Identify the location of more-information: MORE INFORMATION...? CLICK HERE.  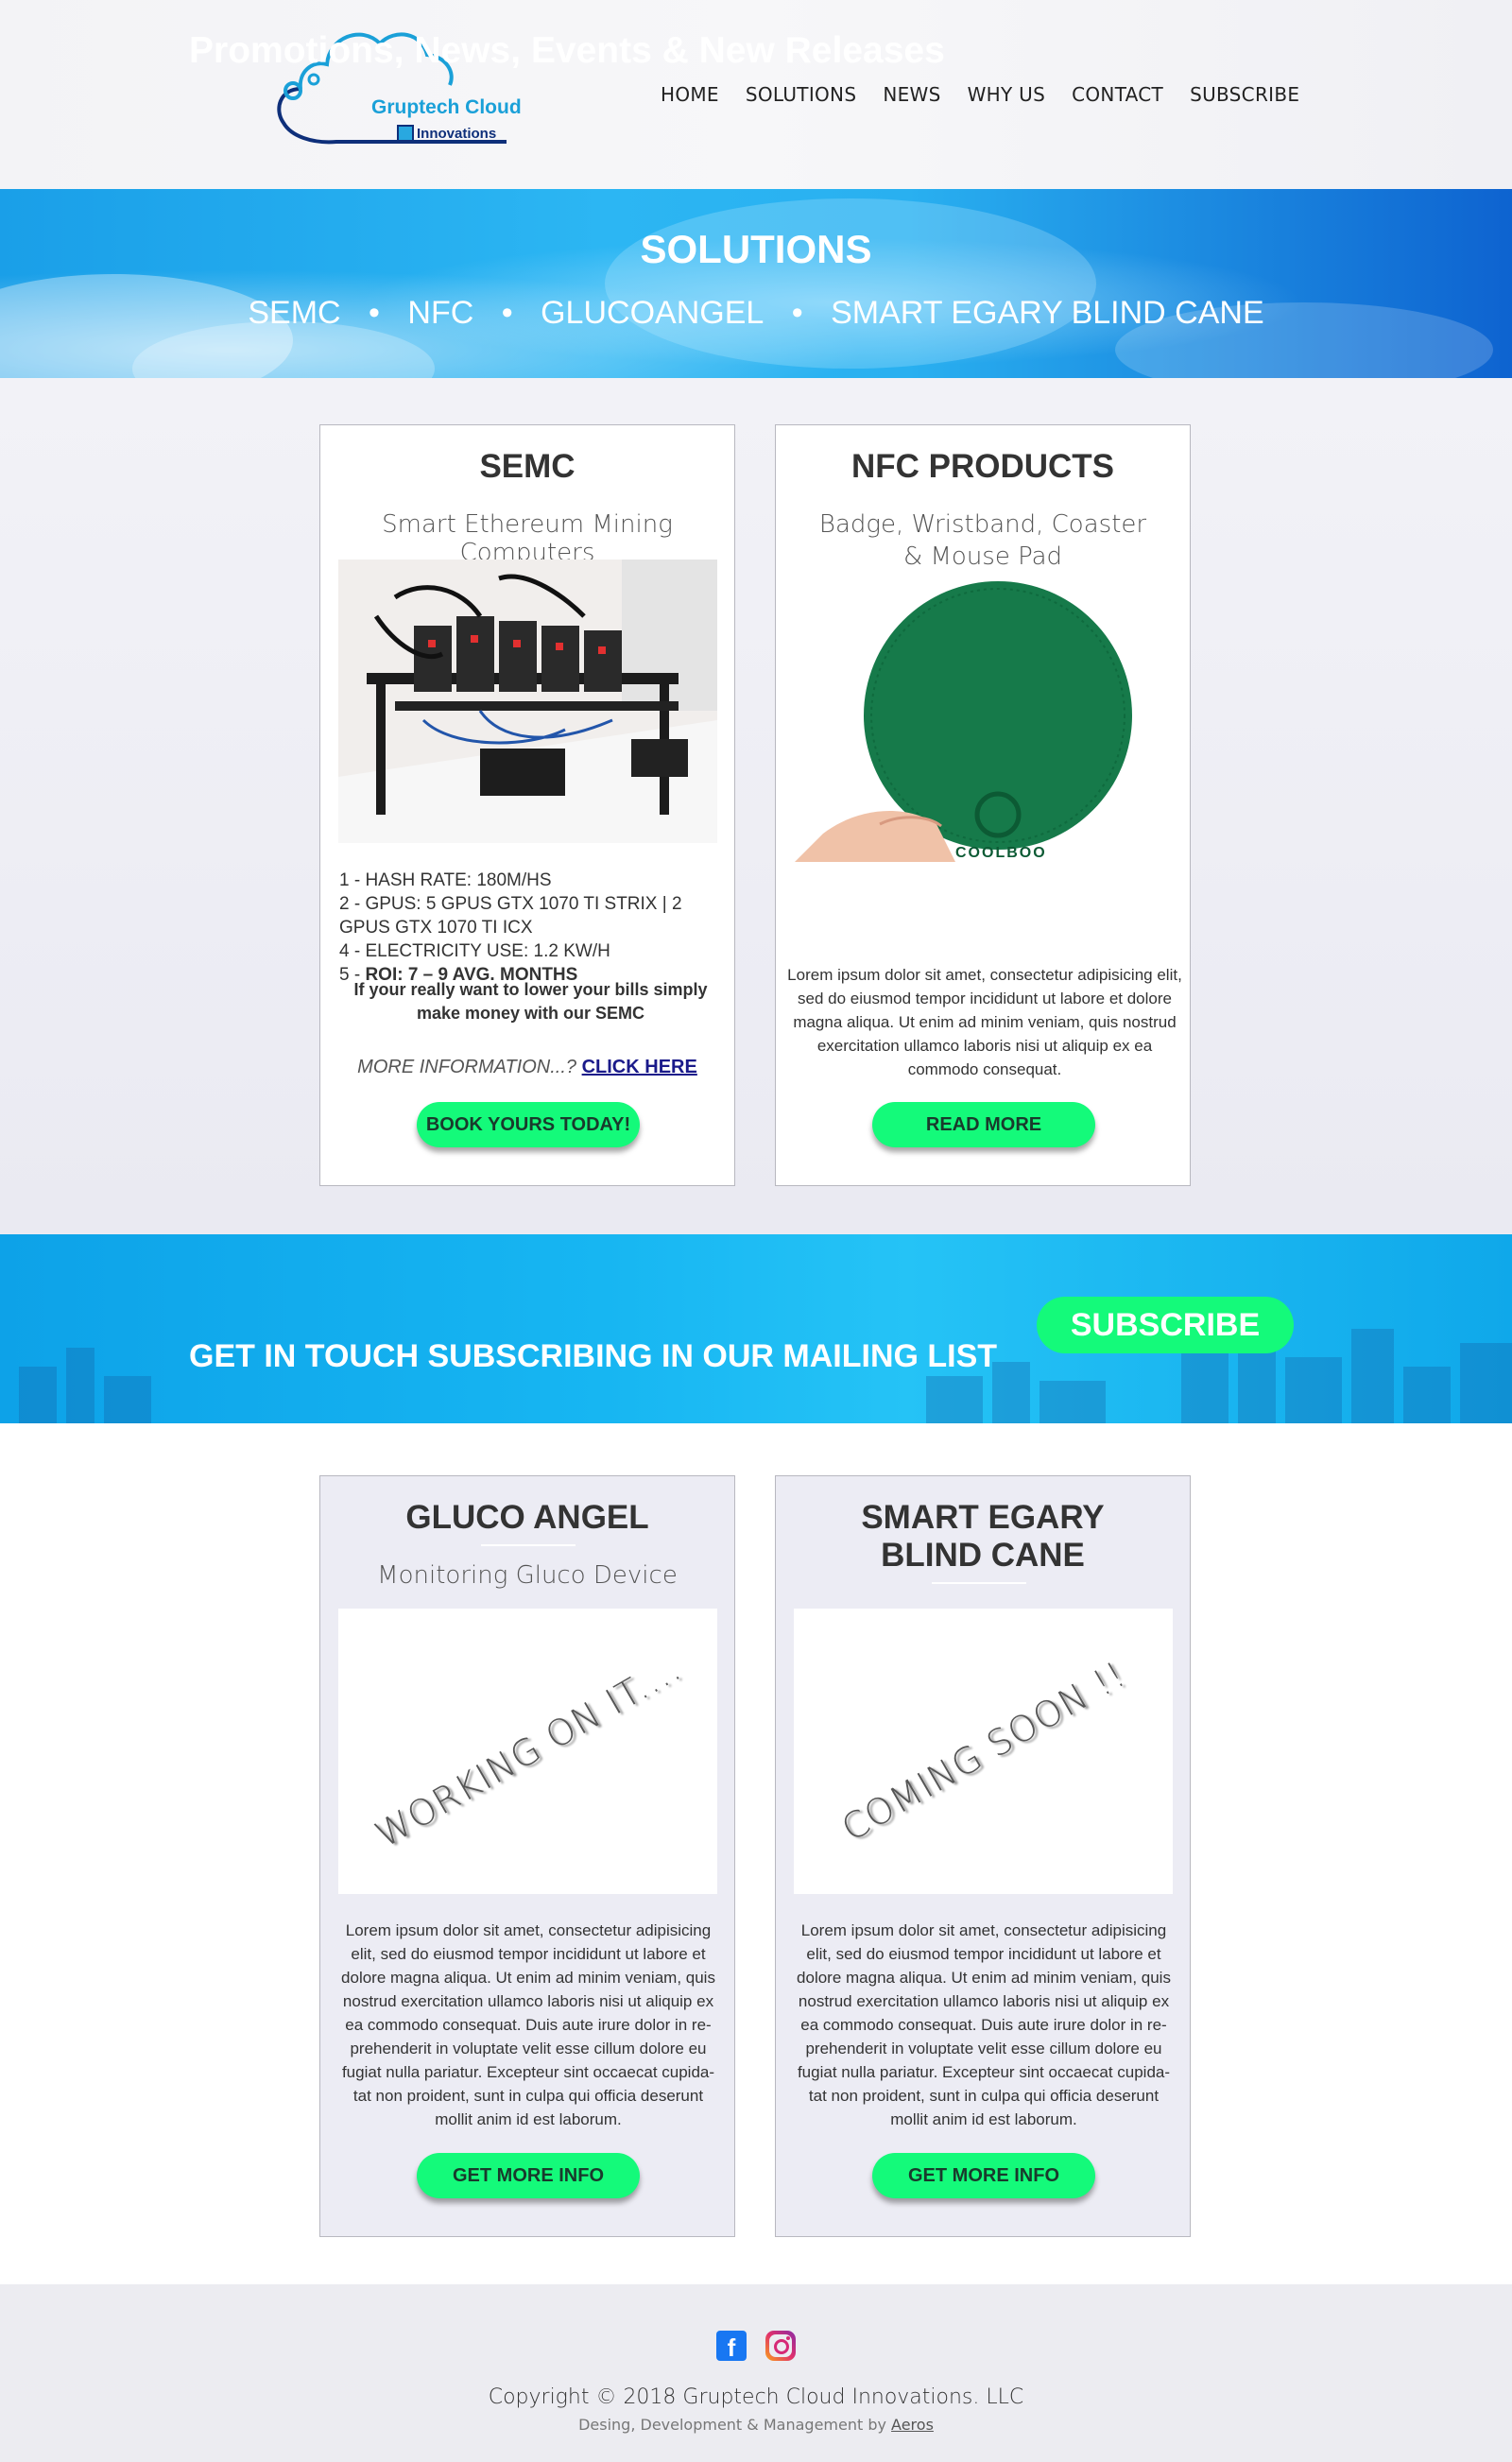
(527, 1067).